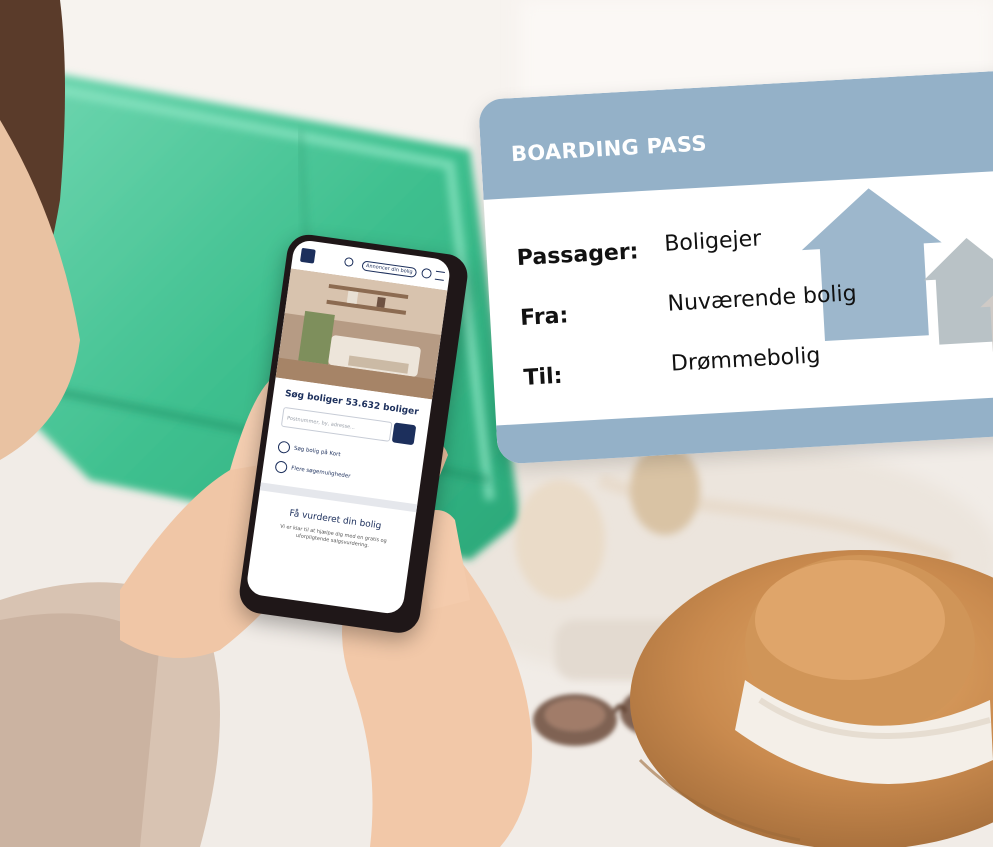 The height and width of the screenshot is (847, 993). Describe the element at coordinates (361, 334) in the screenshot. I see `hero-interior-image` at that location.